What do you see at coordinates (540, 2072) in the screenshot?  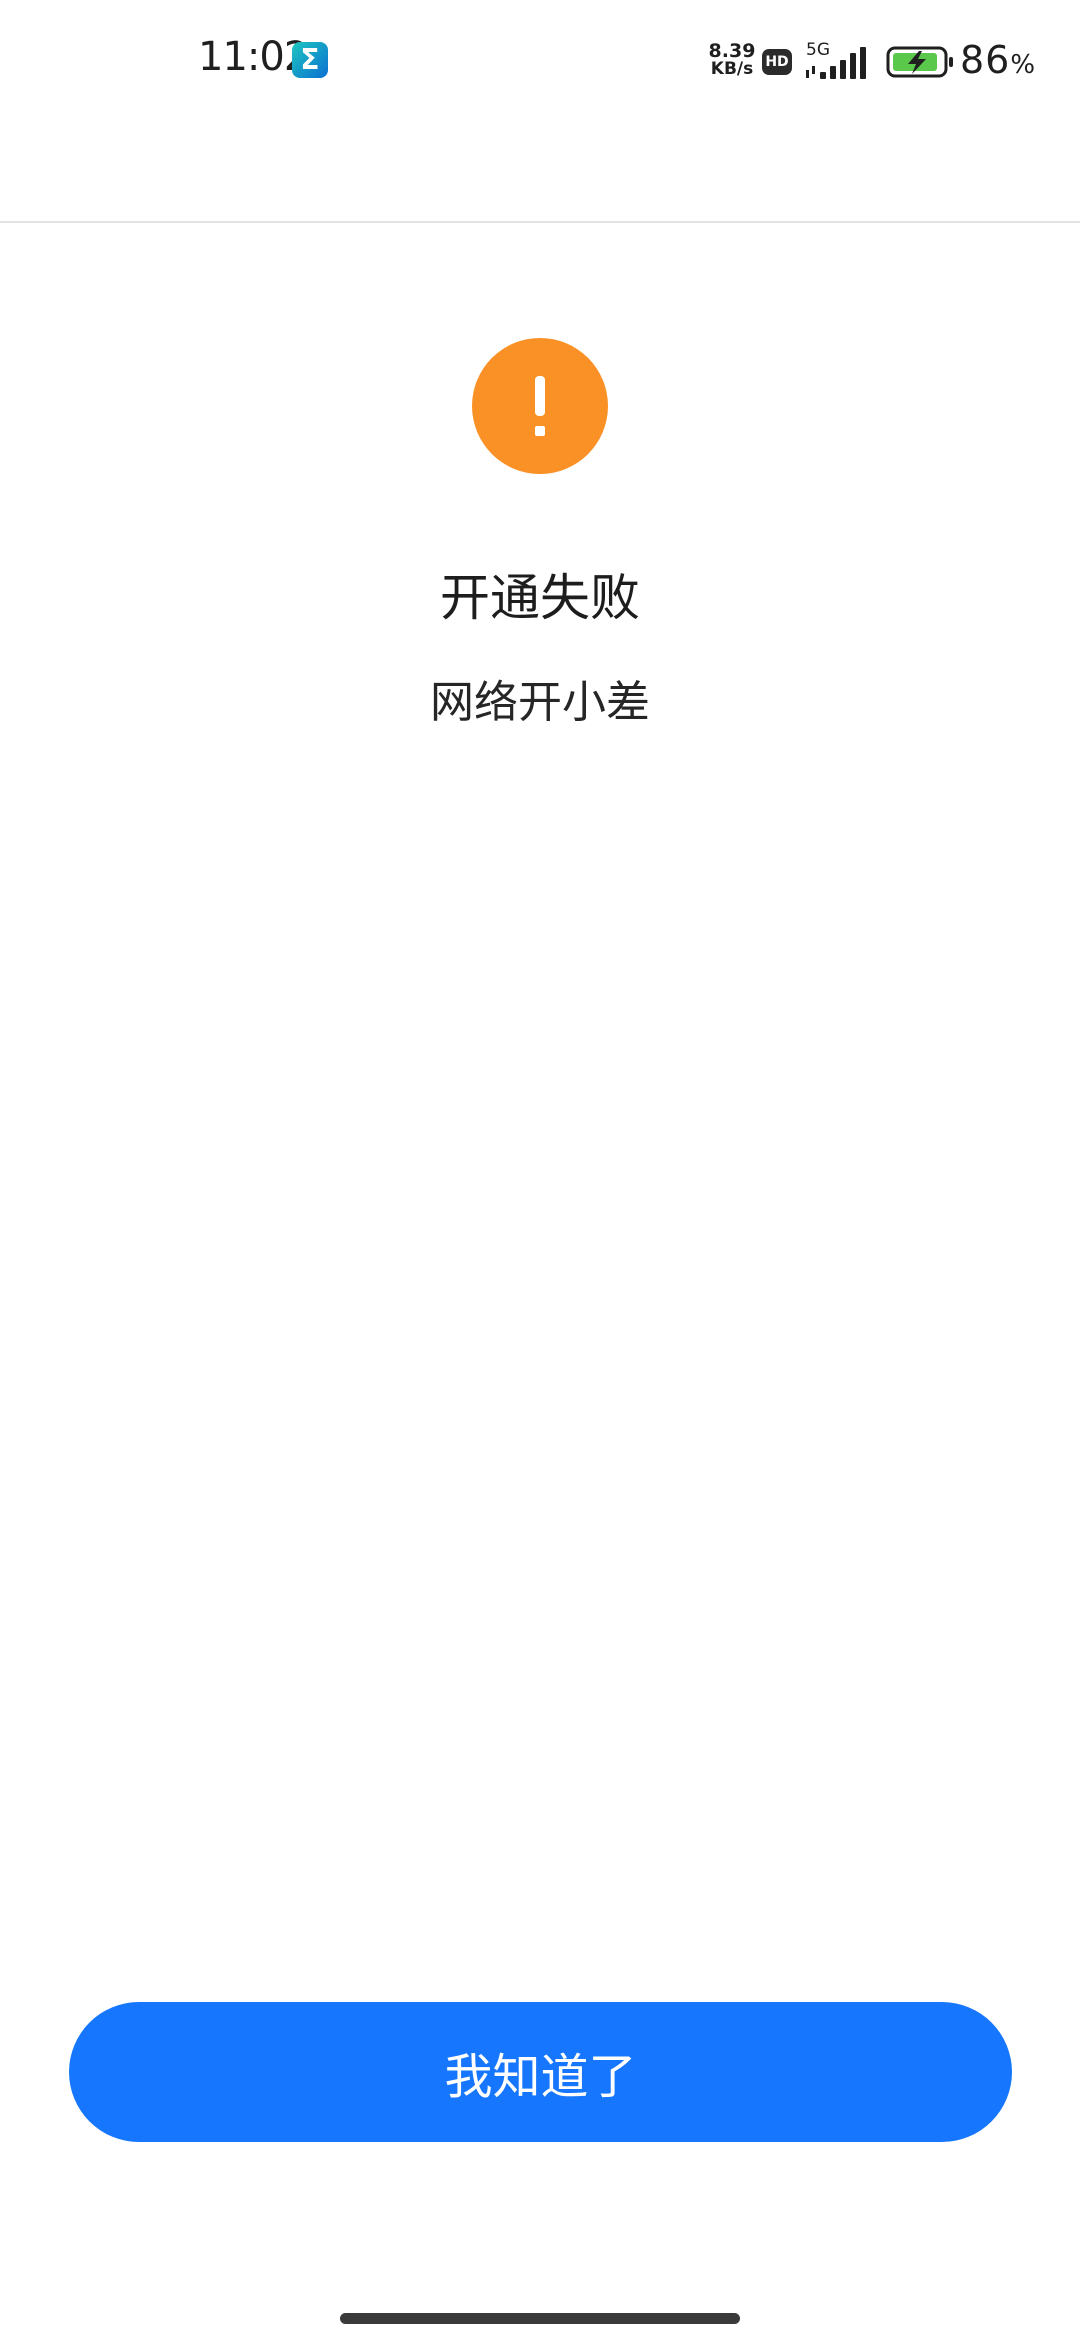 I see `confirm-button: 我知道了` at bounding box center [540, 2072].